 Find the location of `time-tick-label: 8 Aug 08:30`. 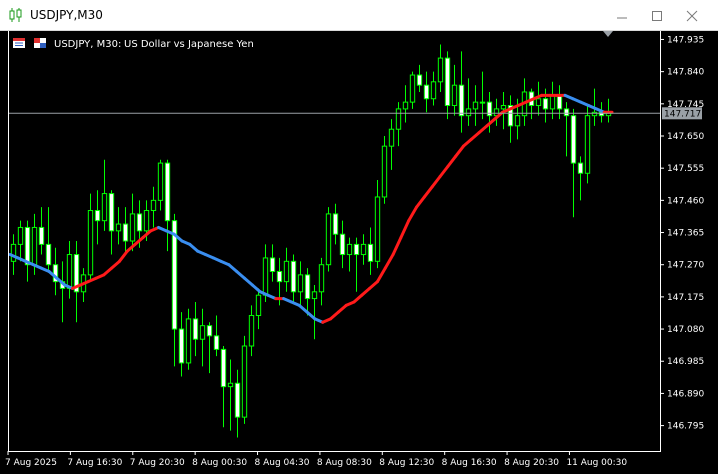

time-tick-label: 8 Aug 08:30 is located at coordinates (344, 463).